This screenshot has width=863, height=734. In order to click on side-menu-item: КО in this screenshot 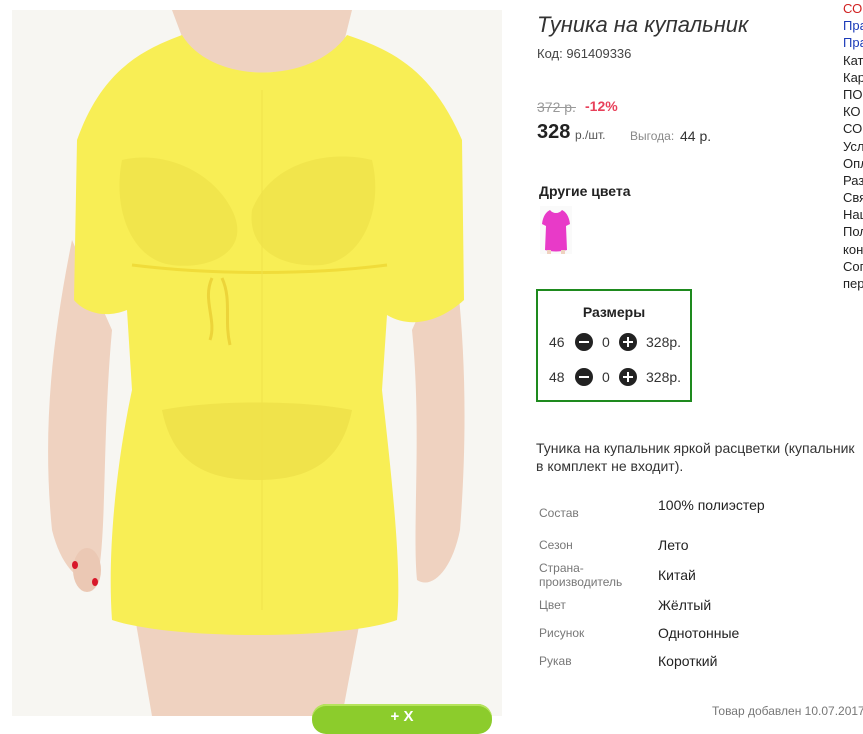, I will do `click(853, 111)`.